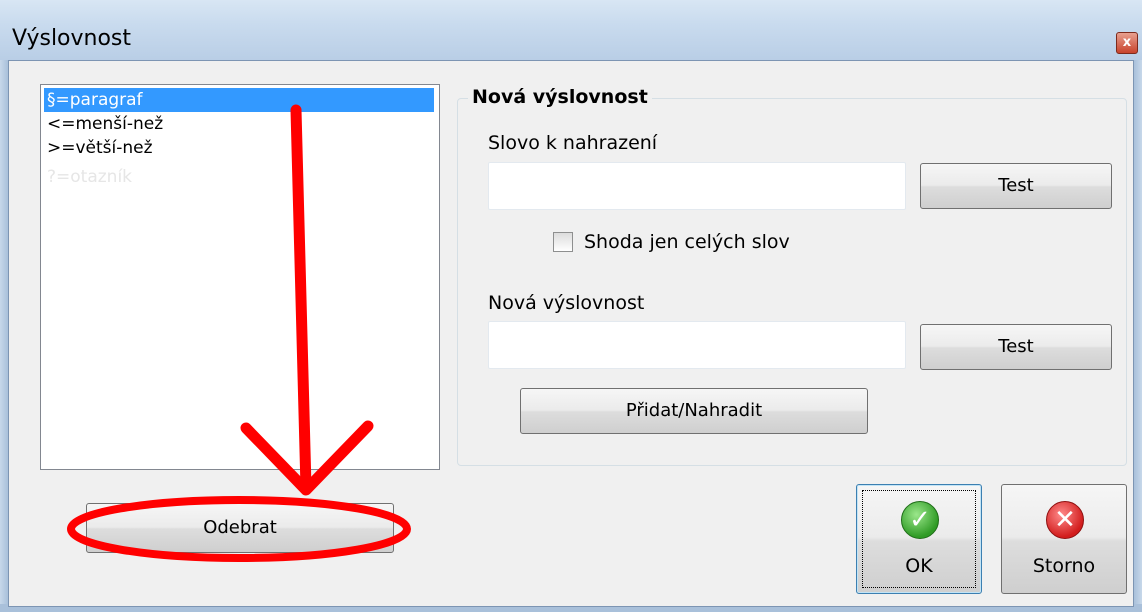 The width and height of the screenshot is (1142, 612). Describe the element at coordinates (919, 566) in the screenshot. I see `ok-button-label: OK` at that location.